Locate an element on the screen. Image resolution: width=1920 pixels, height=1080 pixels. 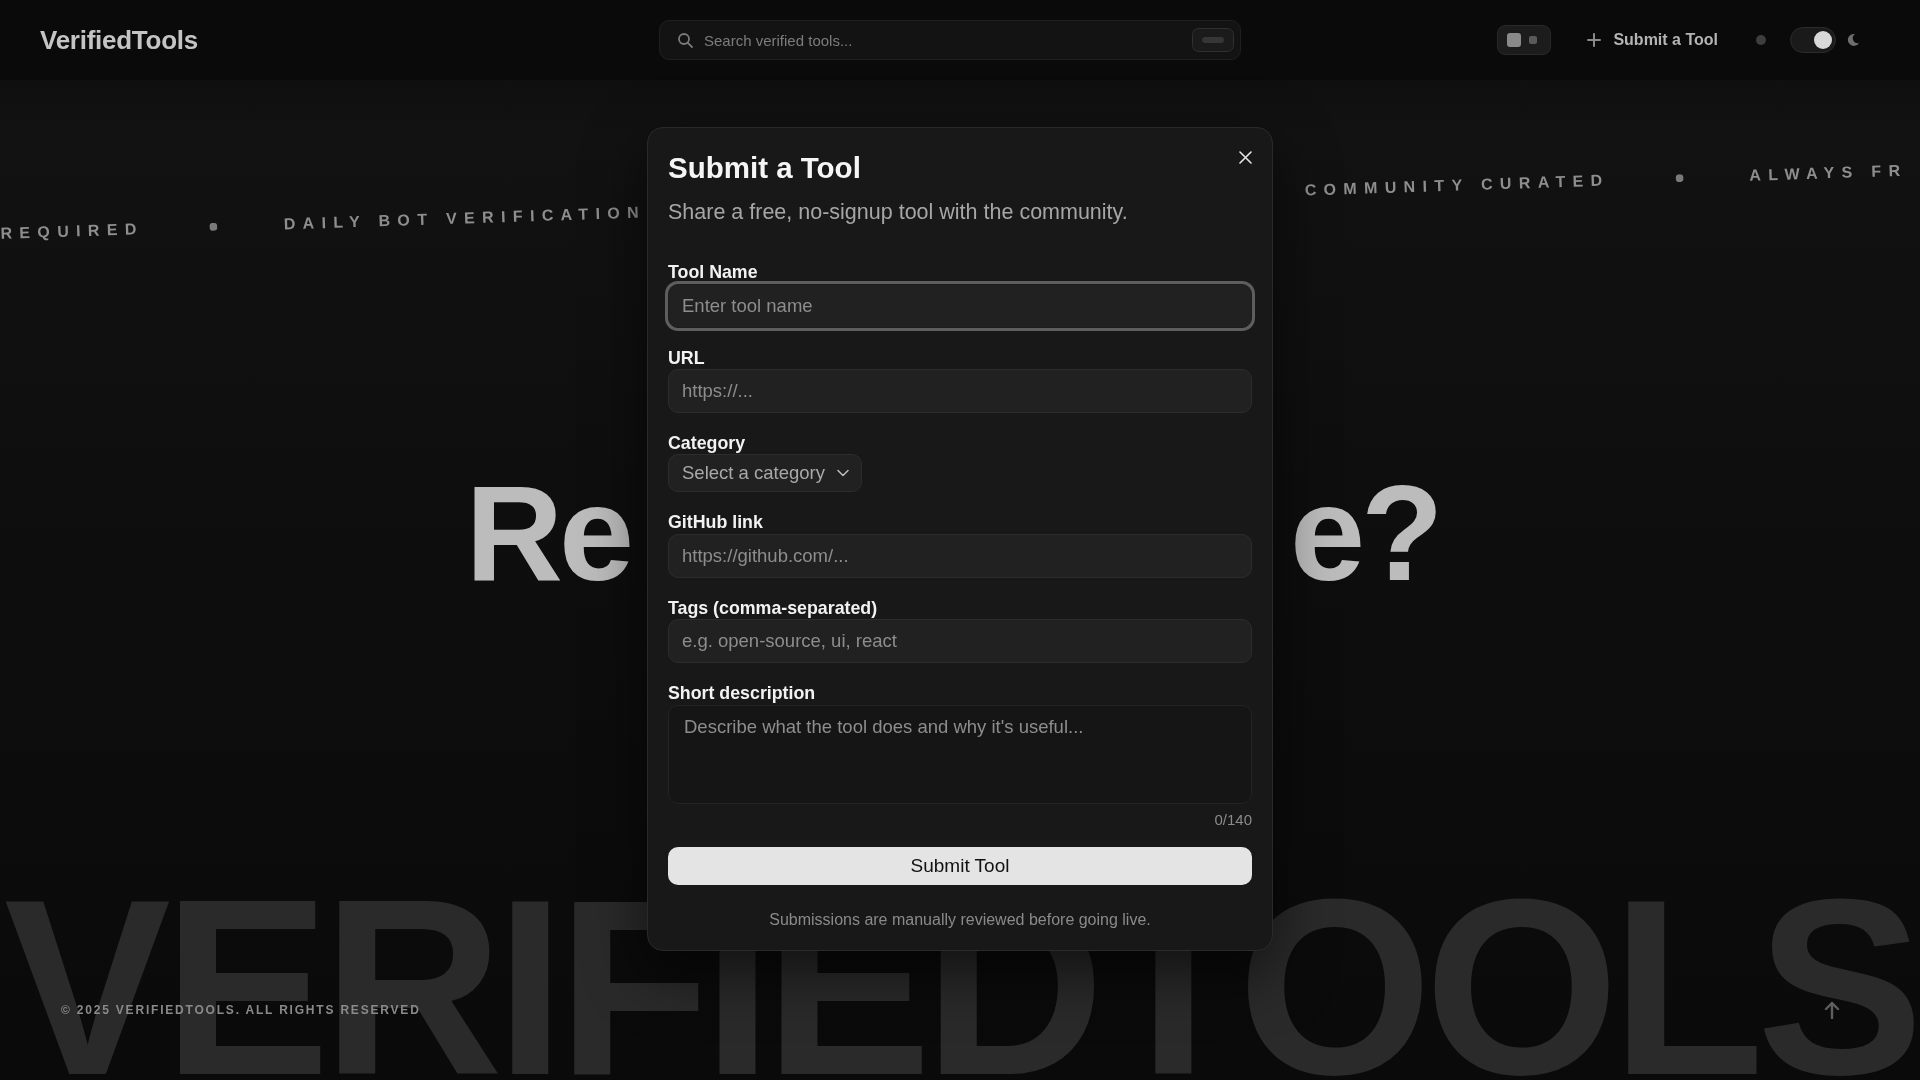
character-counter: 0/140 is located at coordinates (1233, 819).